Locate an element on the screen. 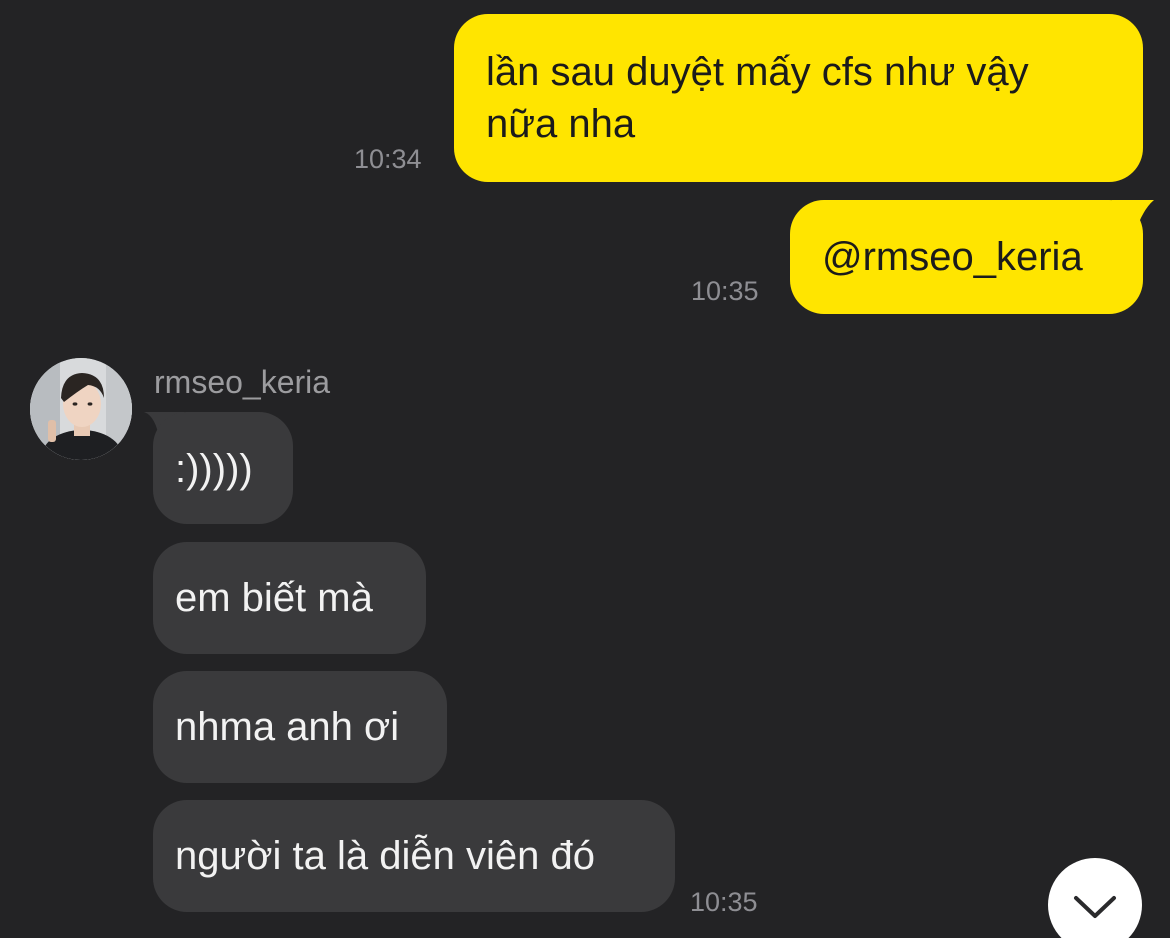 The image size is (1170, 938). incoming-message-bubble: người ta là diễn viên đó is located at coordinates (414, 856).